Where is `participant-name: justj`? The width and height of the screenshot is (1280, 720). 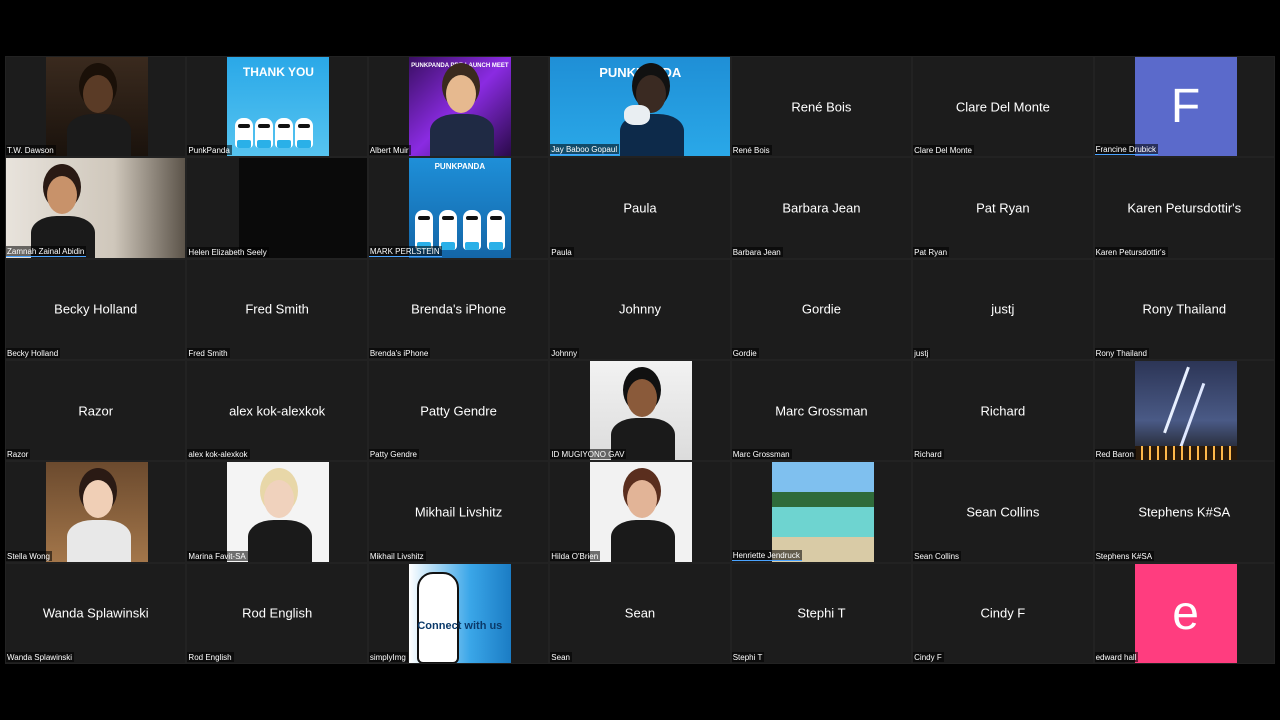
participant-name: justj is located at coordinates (1003, 309).